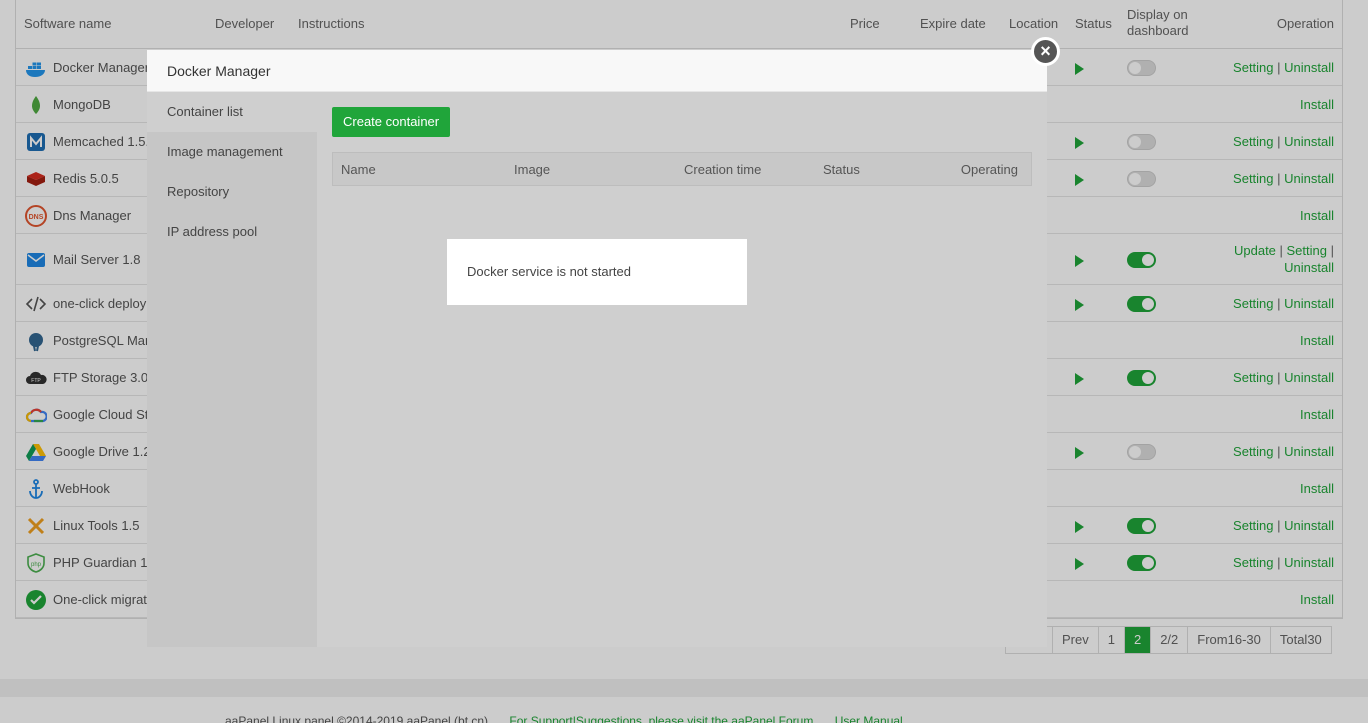 The width and height of the screenshot is (1368, 723). I want to click on col-creation-time: Creation time, so click(723, 169).